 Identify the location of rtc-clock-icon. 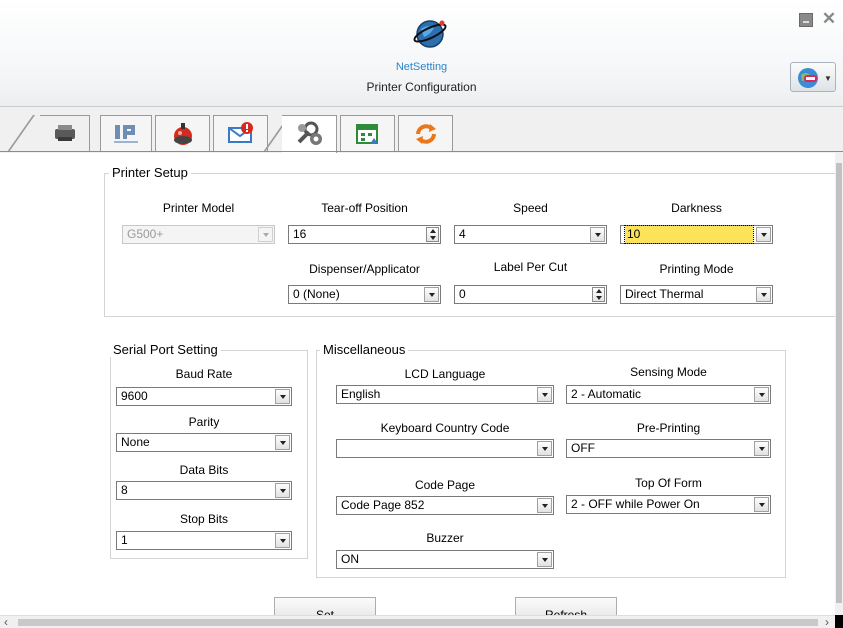
(366, 134).